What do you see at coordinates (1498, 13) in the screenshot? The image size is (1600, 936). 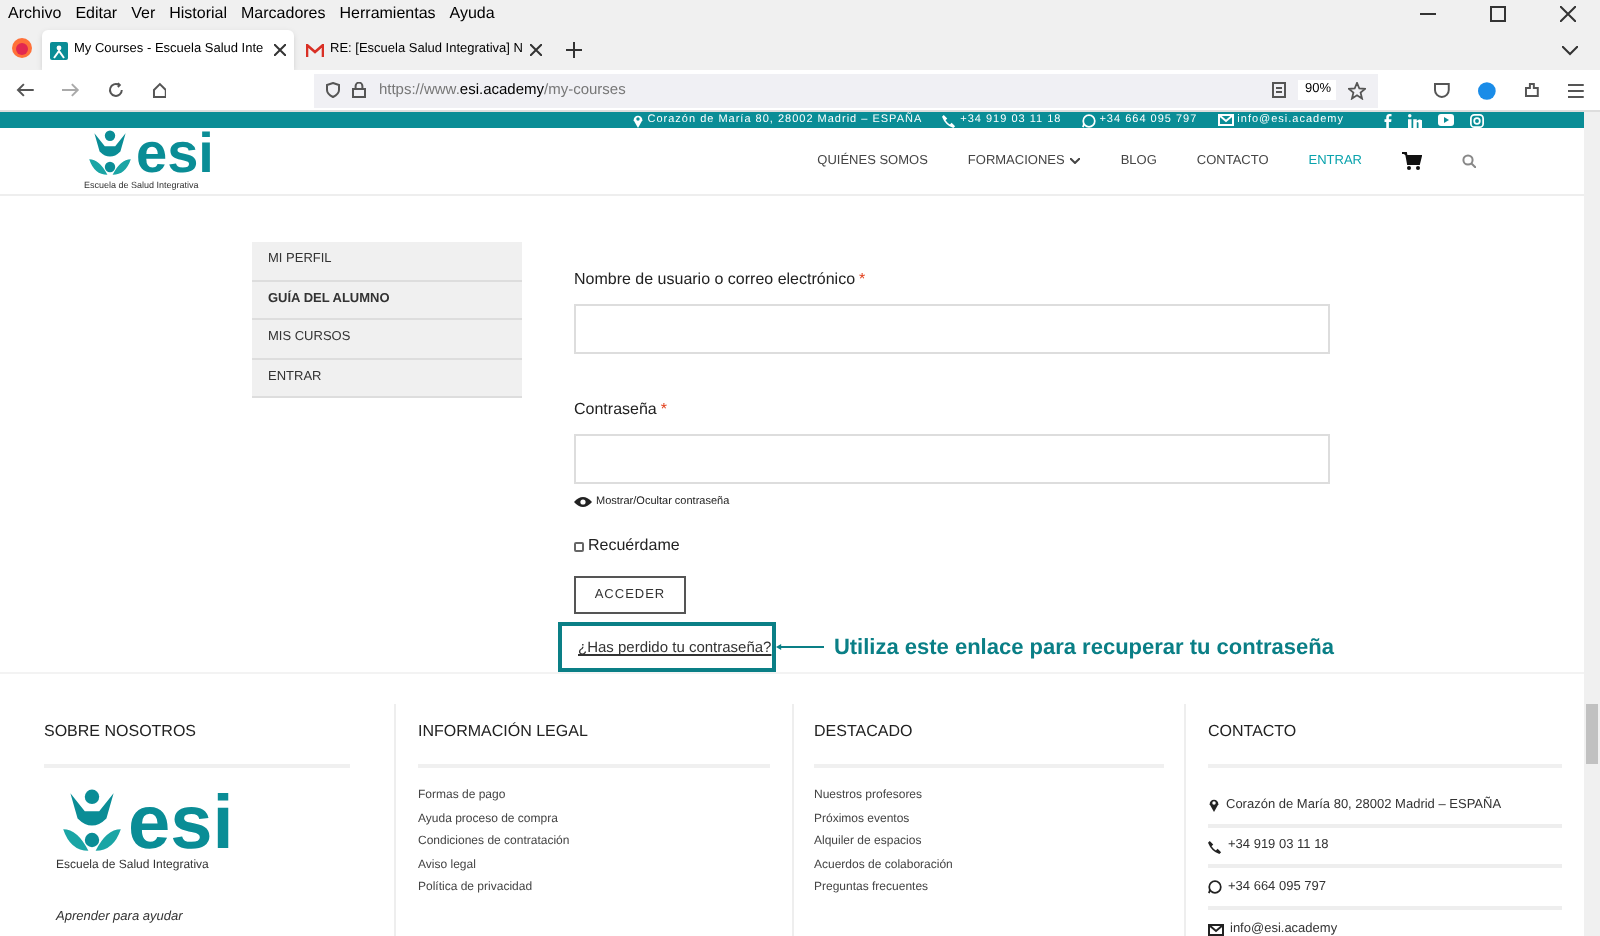 I see `maximize-icon` at bounding box center [1498, 13].